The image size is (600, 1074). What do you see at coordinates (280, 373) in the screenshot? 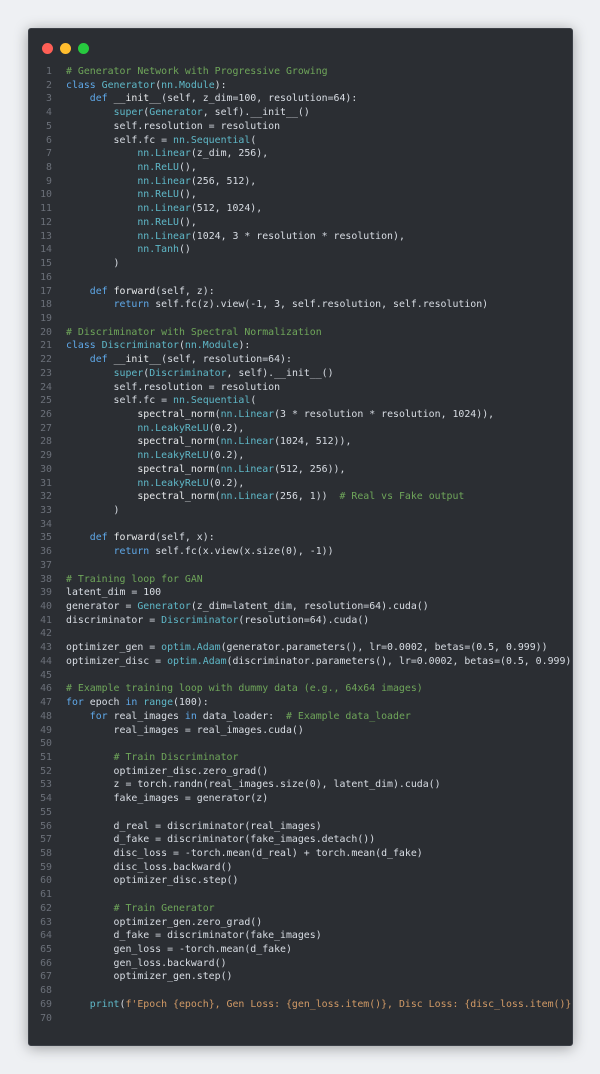
I see `code-token: , self).__init__()` at bounding box center [280, 373].